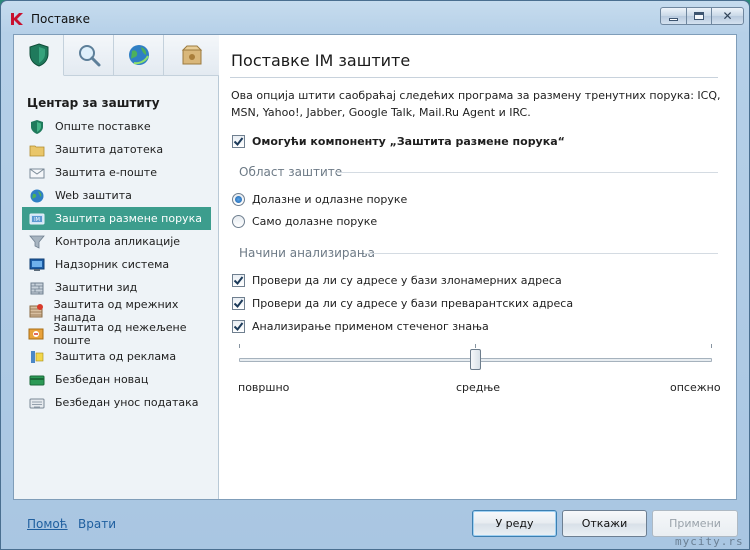 This screenshot has height=550, width=750. Describe the element at coordinates (695, 387) in the screenshot. I see `slider-label-deep: опсежно` at that location.